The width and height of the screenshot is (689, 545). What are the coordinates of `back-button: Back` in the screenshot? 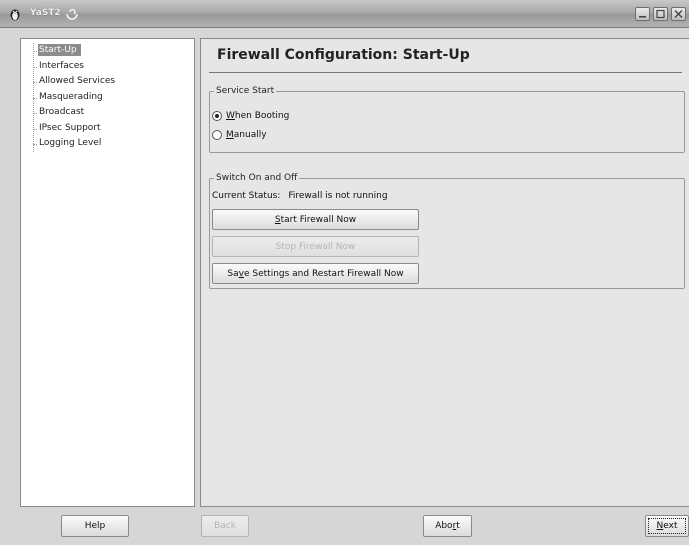 It's located at (225, 526).